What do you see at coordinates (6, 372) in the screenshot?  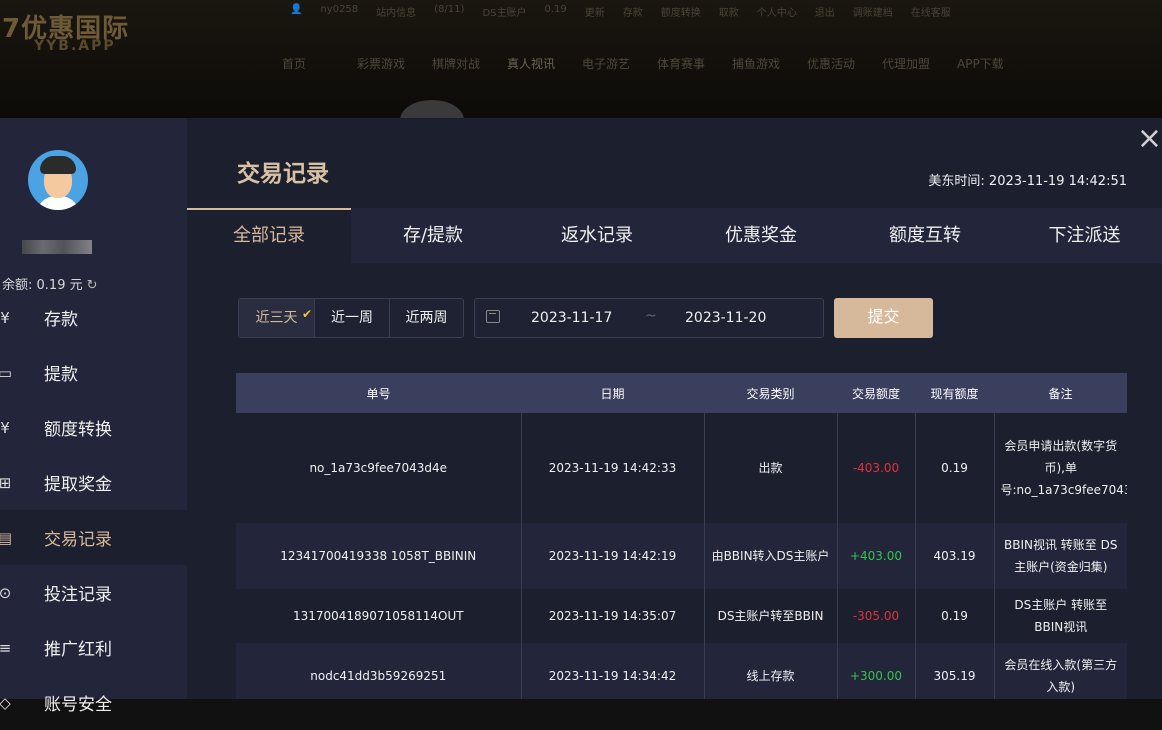 I see `ticket-icon: ▭` at bounding box center [6, 372].